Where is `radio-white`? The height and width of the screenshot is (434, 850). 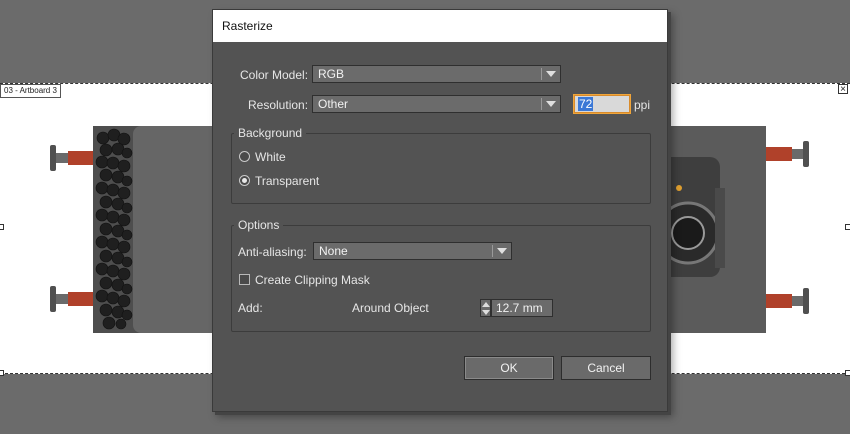 radio-white is located at coordinates (244, 156).